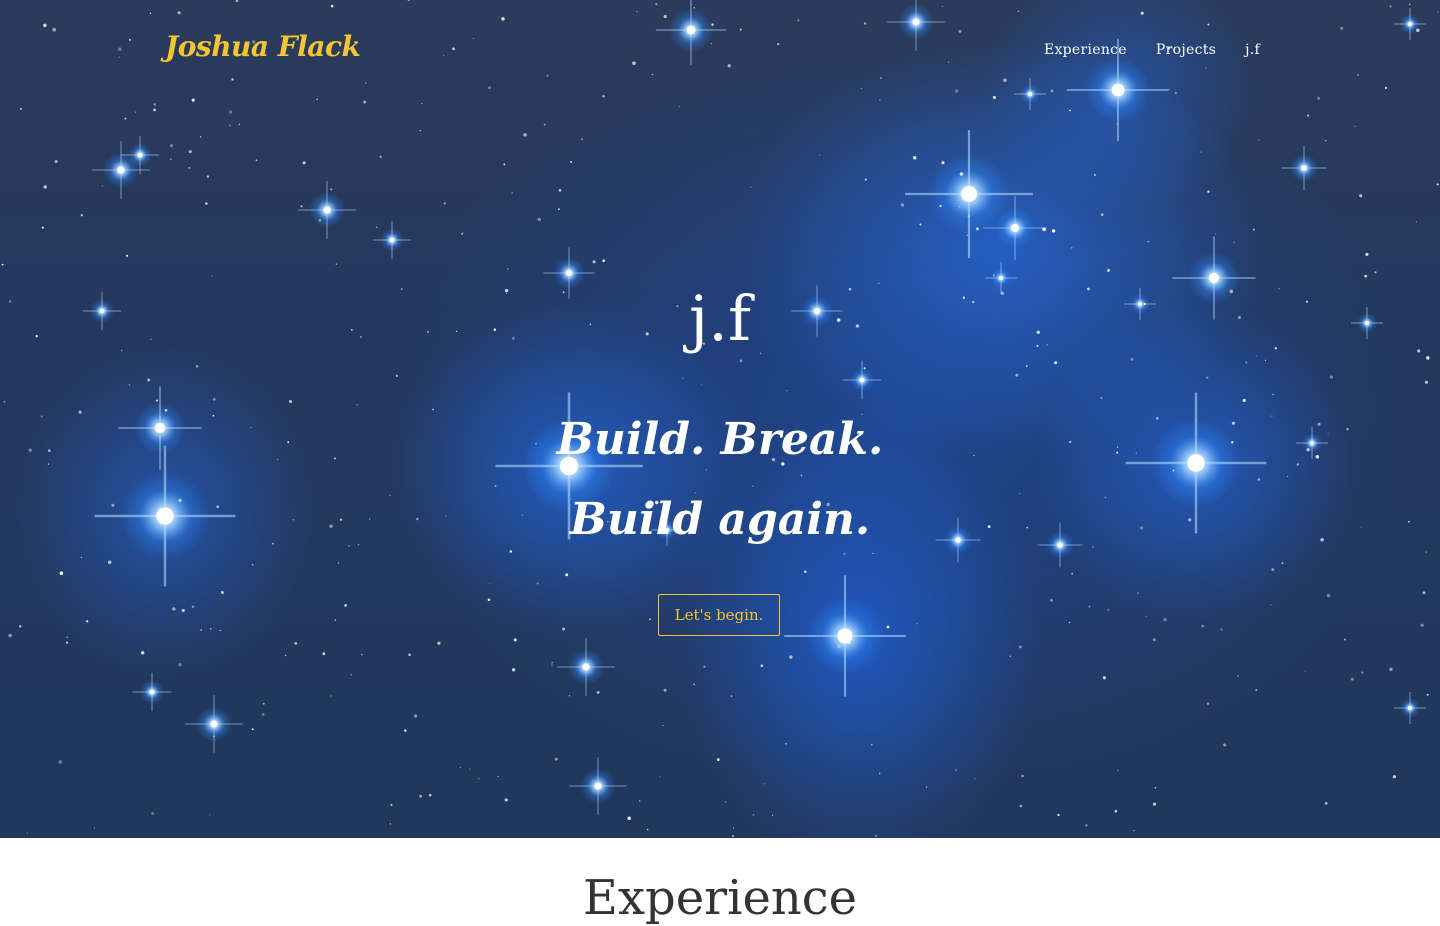 The height and width of the screenshot is (926, 1440). I want to click on main-nav: Experience Projects j.f, so click(1152, 50).